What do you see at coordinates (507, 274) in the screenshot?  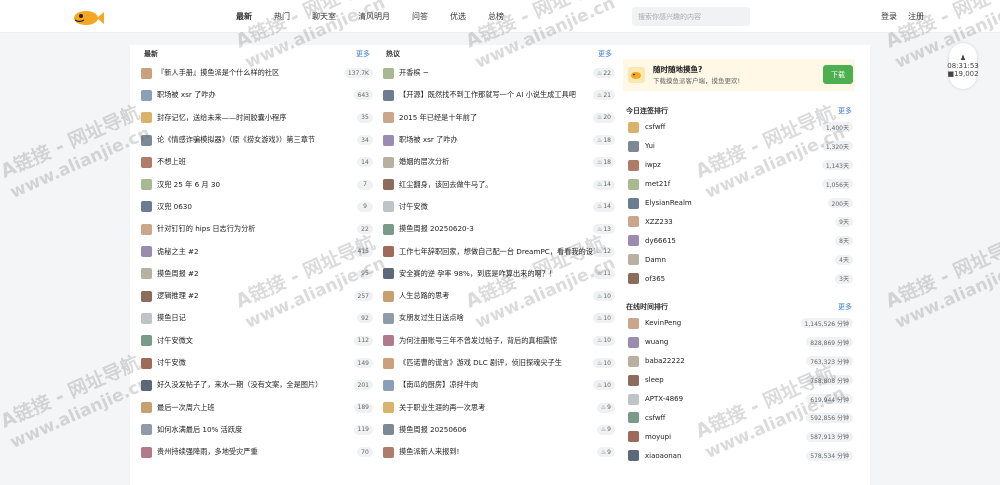 I see `post-title: 安全赛的逆 孕率 98%，到底是咋算出来的啊？！` at bounding box center [507, 274].